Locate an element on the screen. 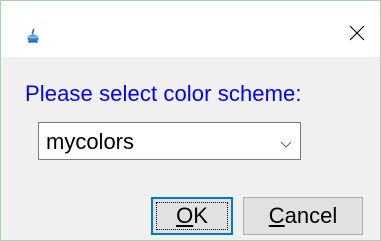 This screenshot has width=381, height=241. cancel-label-rest: ancel is located at coordinates (311, 215).